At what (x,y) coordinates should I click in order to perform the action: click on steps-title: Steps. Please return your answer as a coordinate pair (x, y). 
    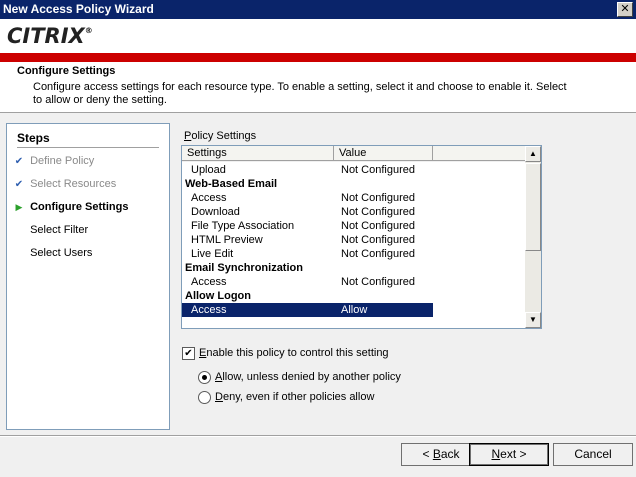
    Looking at the image, I should click on (33, 138).